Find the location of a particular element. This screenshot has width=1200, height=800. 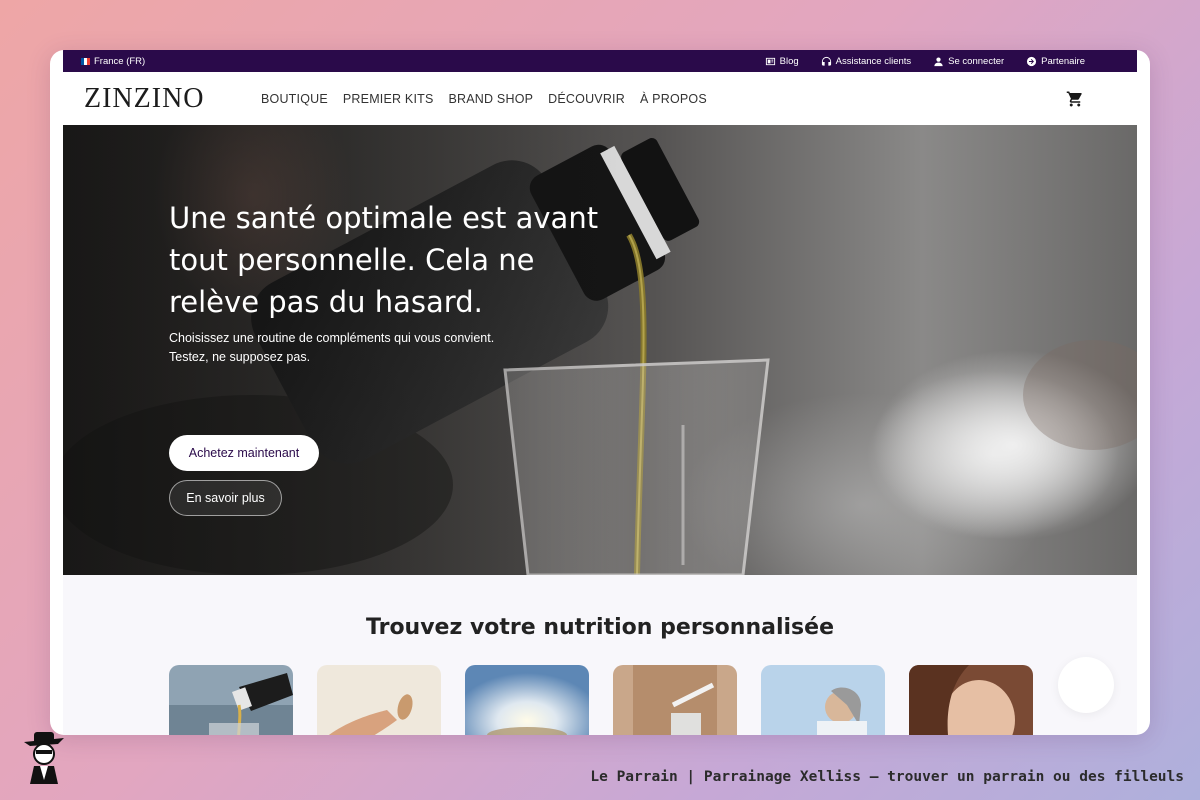

cart-button is located at coordinates (1075, 99).